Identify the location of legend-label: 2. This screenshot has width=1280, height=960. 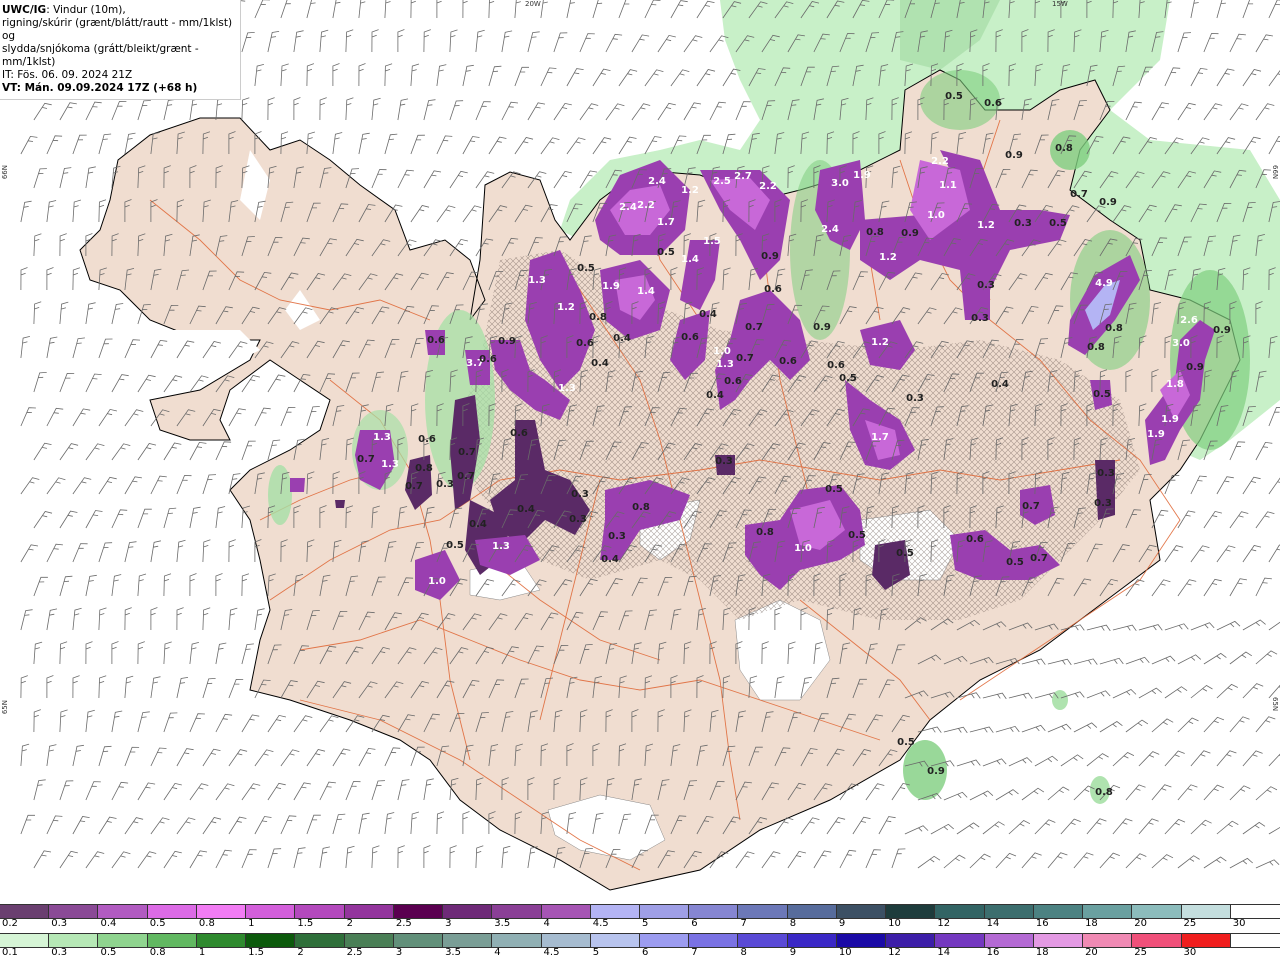
(300, 952).